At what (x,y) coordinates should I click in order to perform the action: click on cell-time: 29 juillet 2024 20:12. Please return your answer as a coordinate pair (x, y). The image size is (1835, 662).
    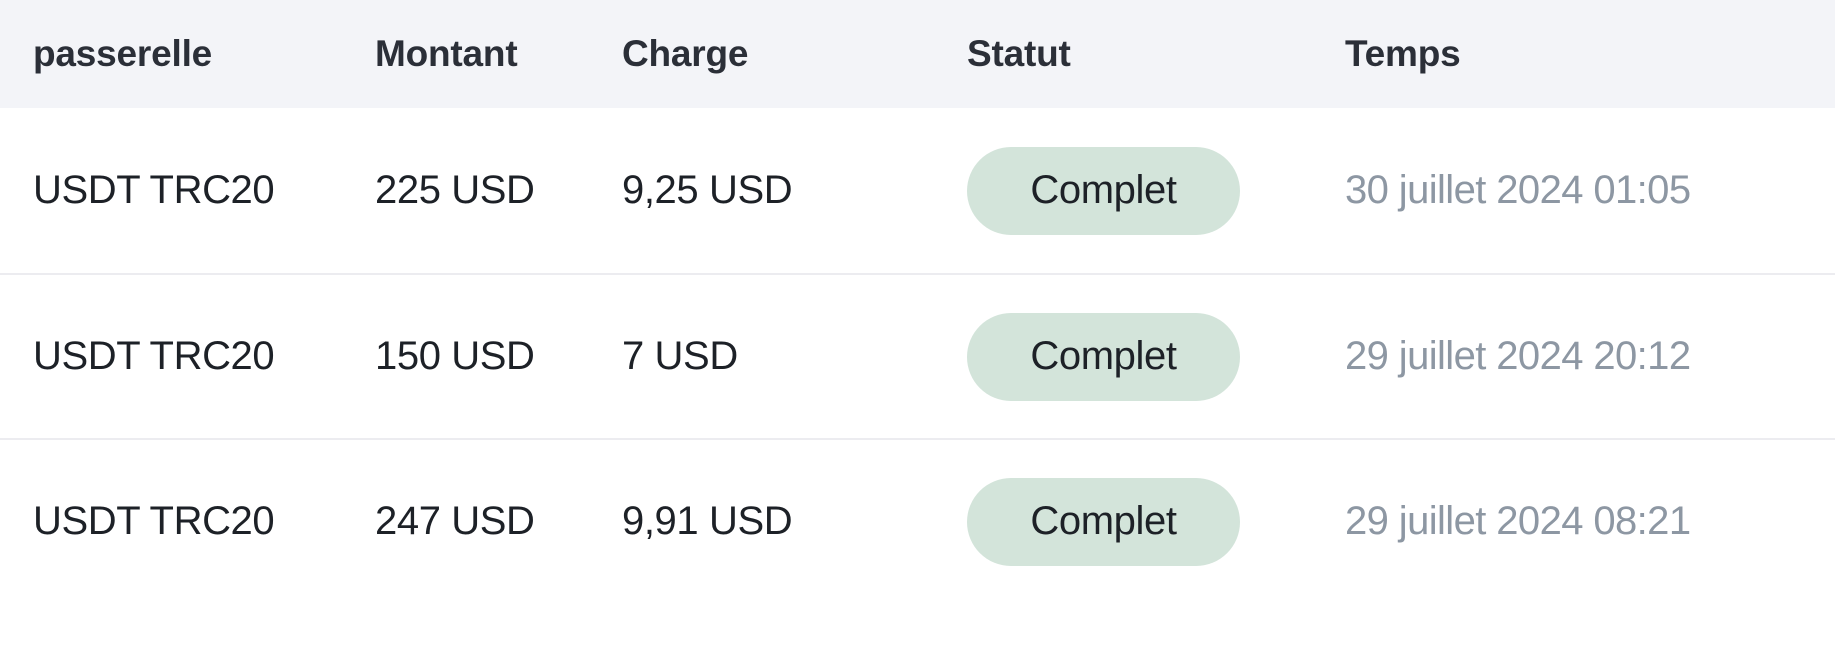
    Looking at the image, I should click on (1590, 356).